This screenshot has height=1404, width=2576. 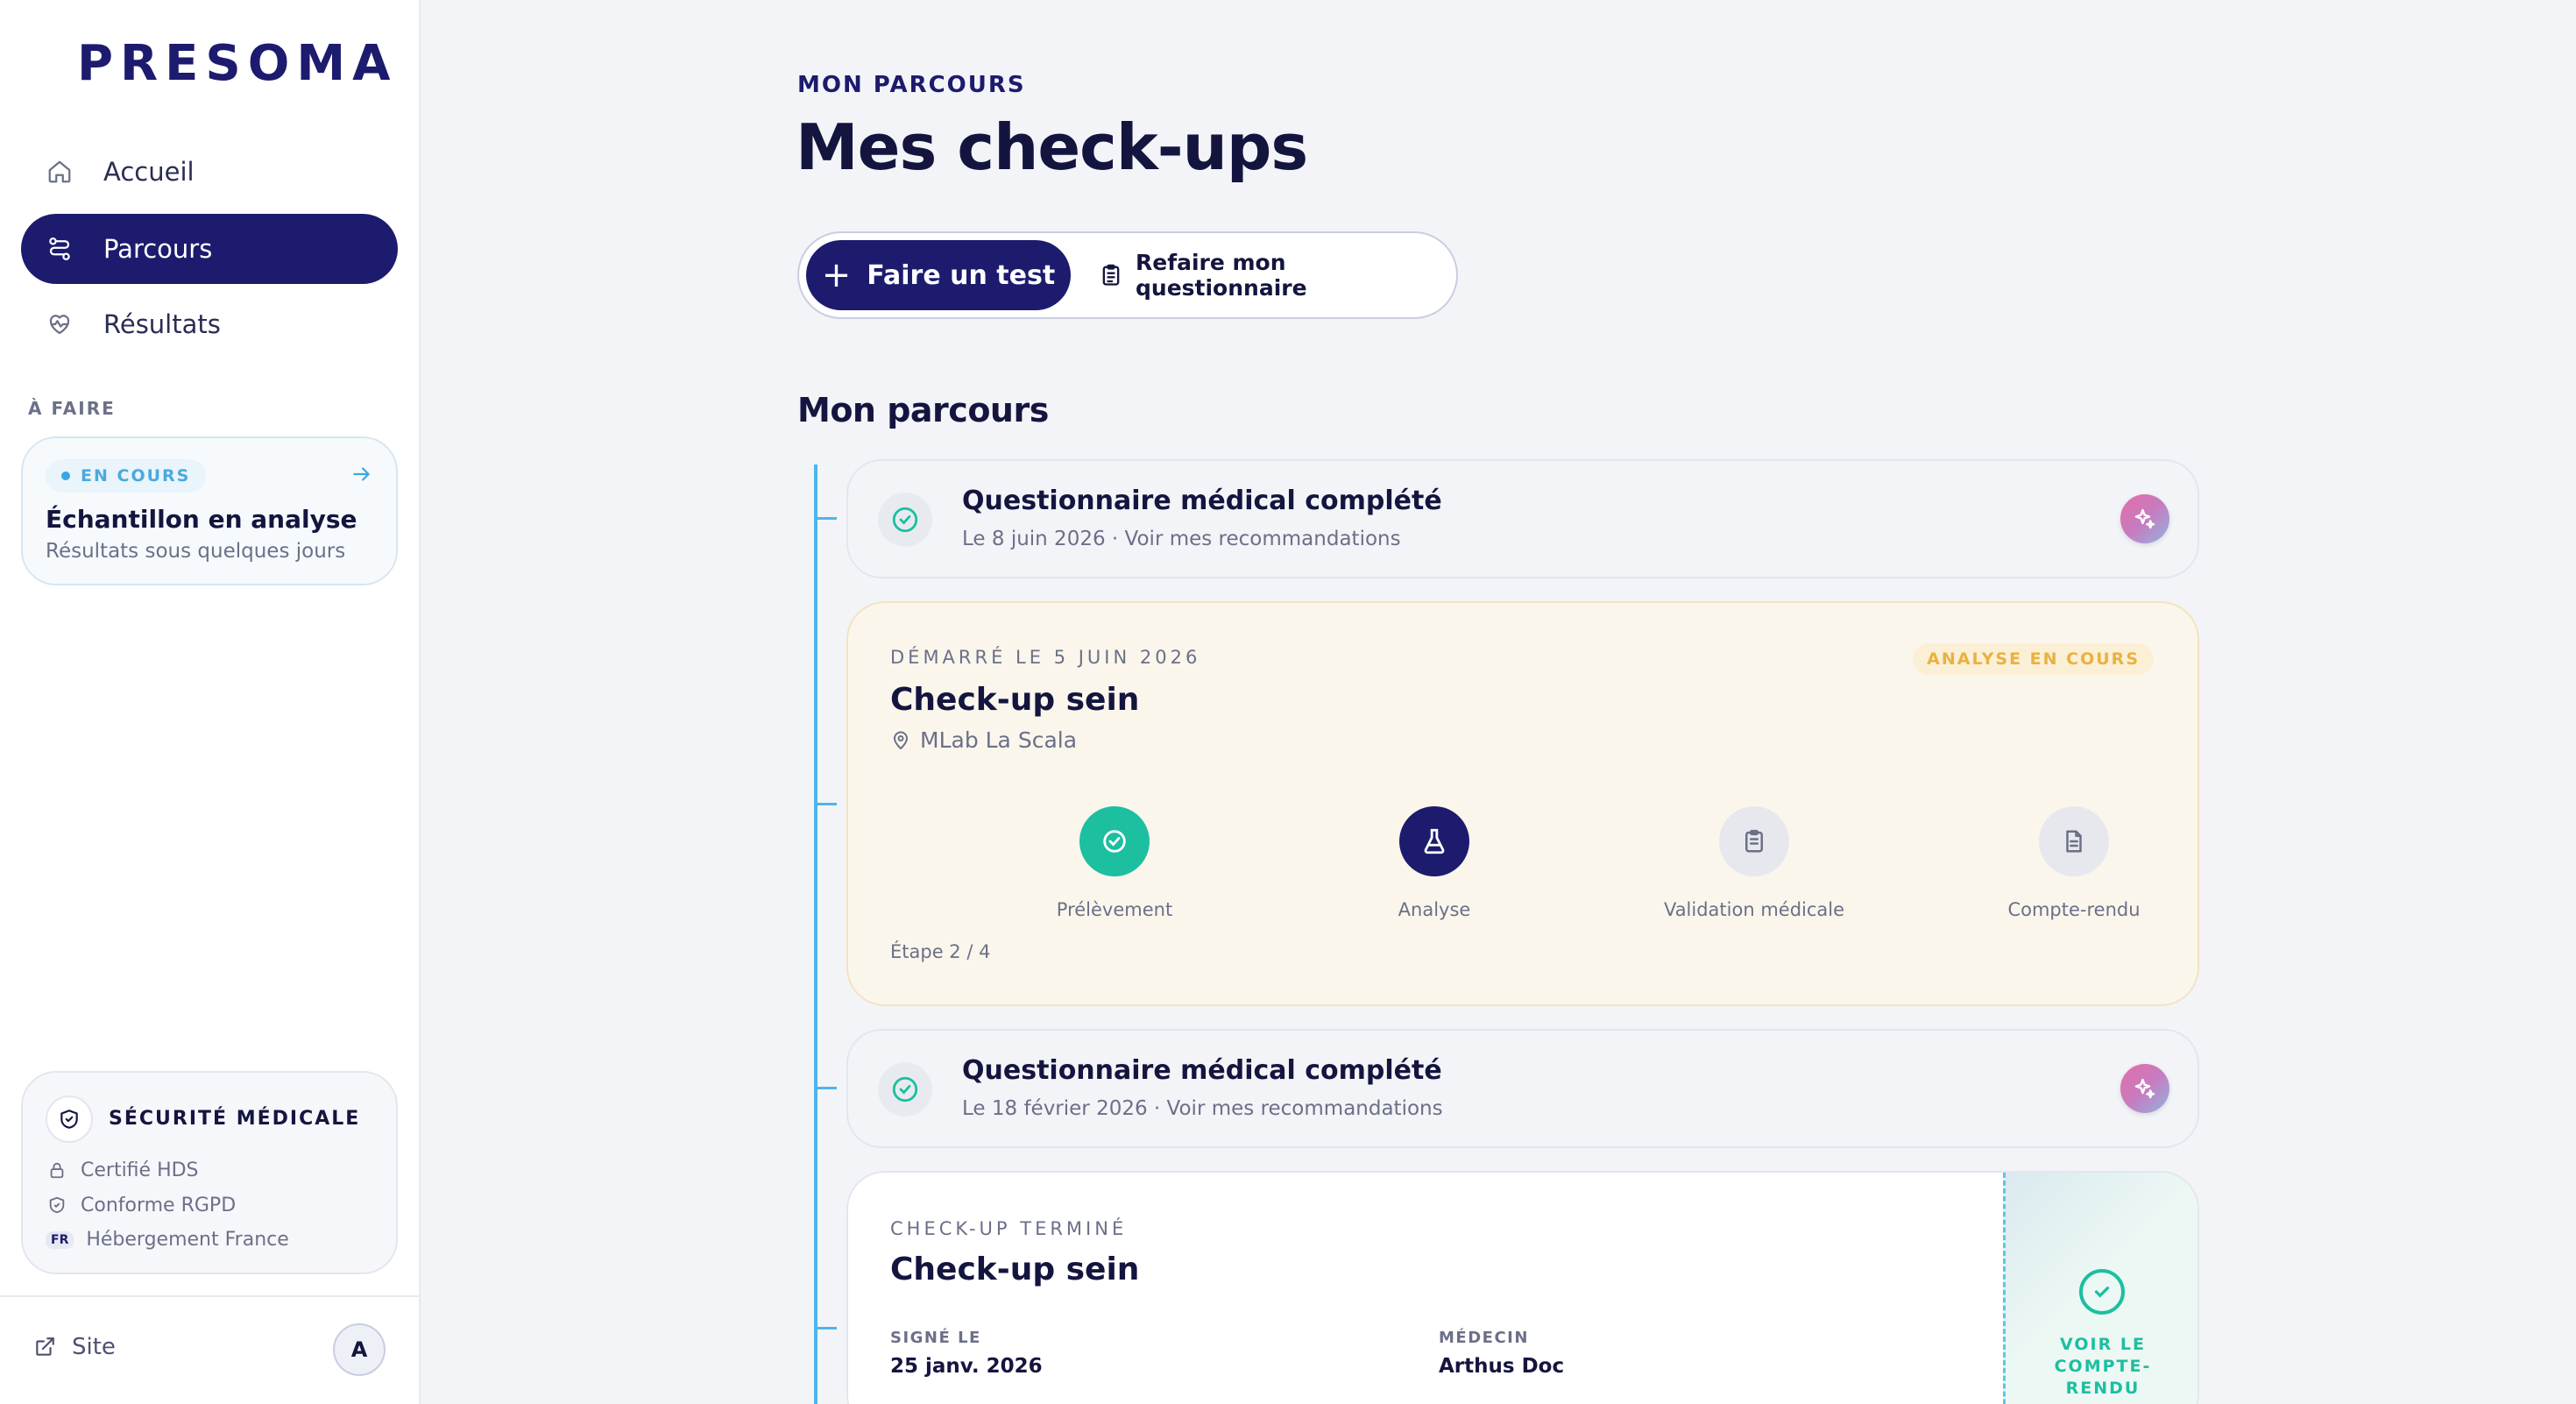 I want to click on doctor-label: MÉDECIN, so click(x=1484, y=1338).